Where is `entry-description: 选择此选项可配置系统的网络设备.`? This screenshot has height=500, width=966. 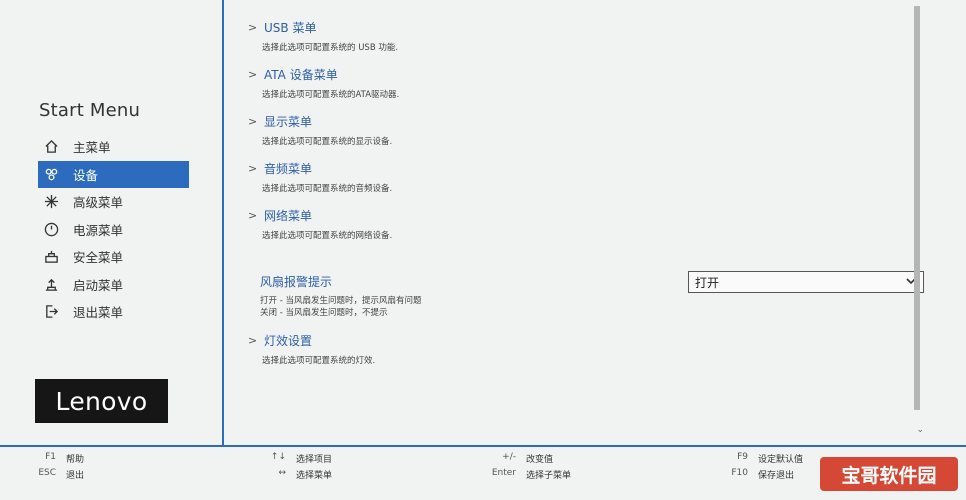 entry-description: 选择此选项可配置系统的网络设备. is located at coordinates (327, 236).